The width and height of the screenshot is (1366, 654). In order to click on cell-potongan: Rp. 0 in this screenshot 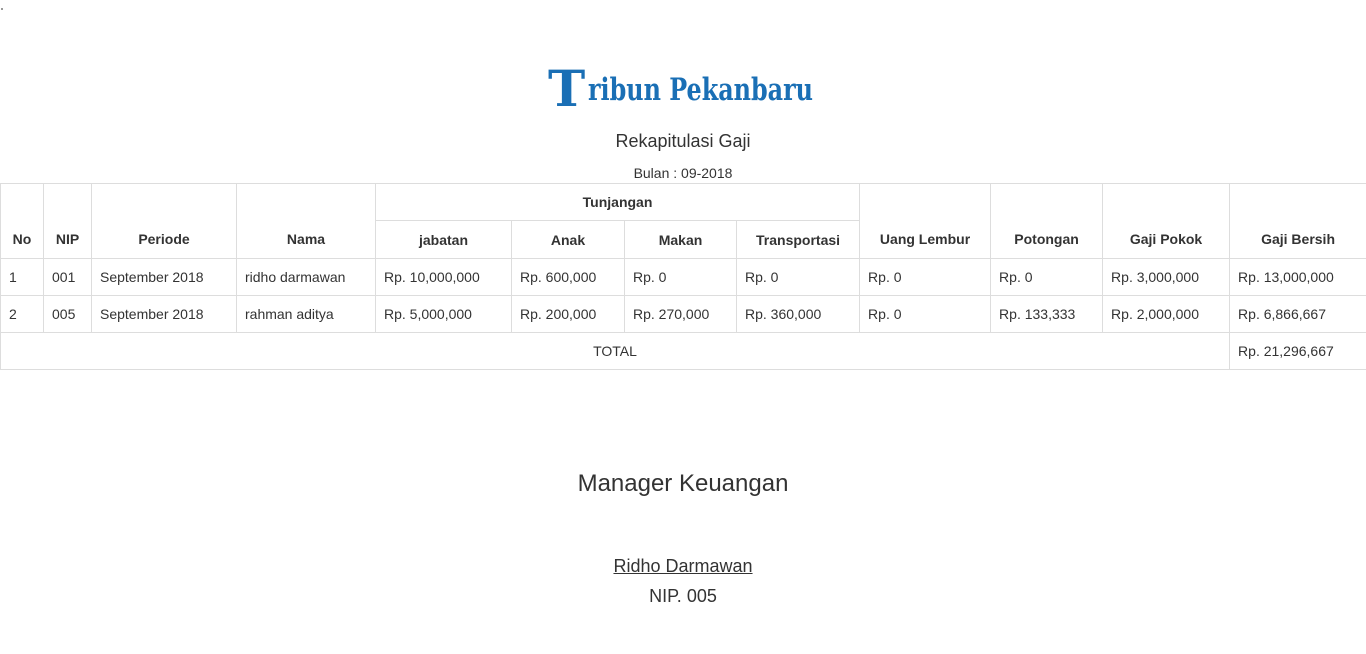, I will do `click(1047, 277)`.